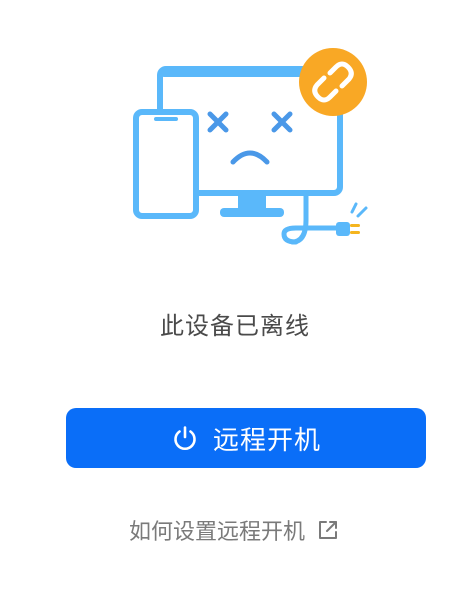 The height and width of the screenshot is (590, 470). I want to click on external-link-icon, so click(328, 530).